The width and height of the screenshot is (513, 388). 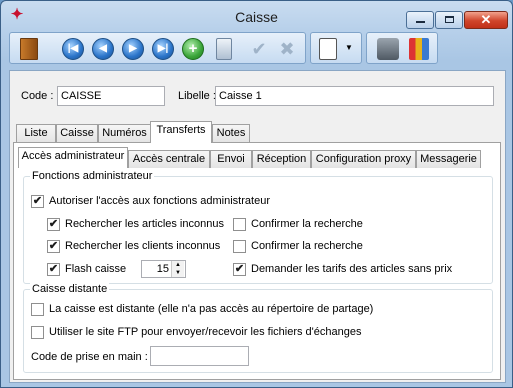 I want to click on demand-tarifs-checkbox: ✔, so click(x=239, y=269).